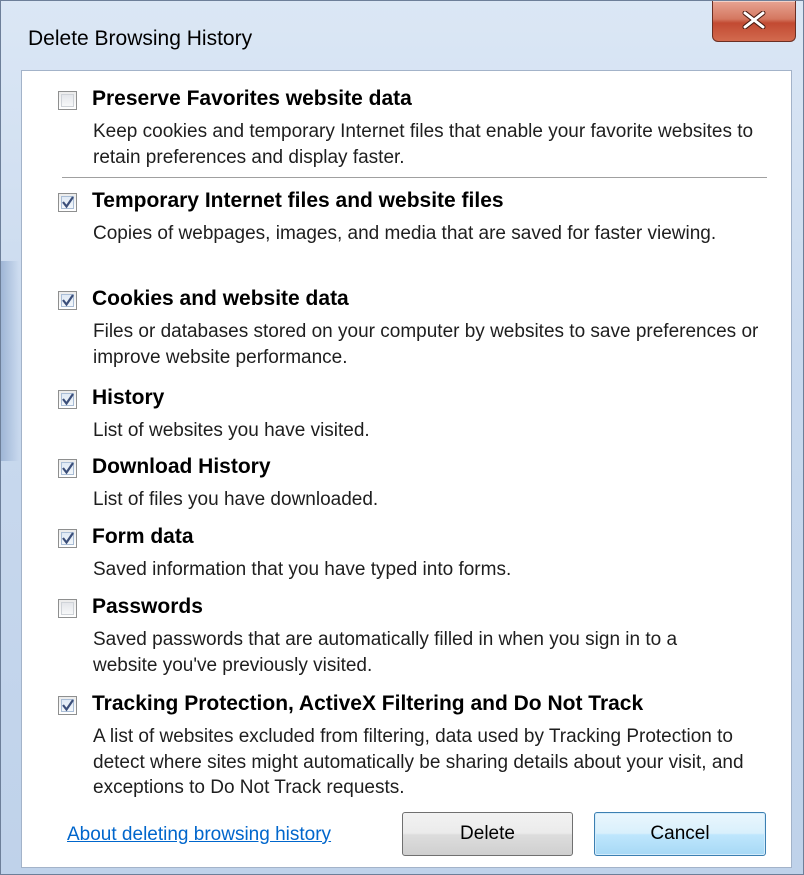 This screenshot has width=804, height=875. I want to click on option-description: List of websites you have visited., so click(231, 430).